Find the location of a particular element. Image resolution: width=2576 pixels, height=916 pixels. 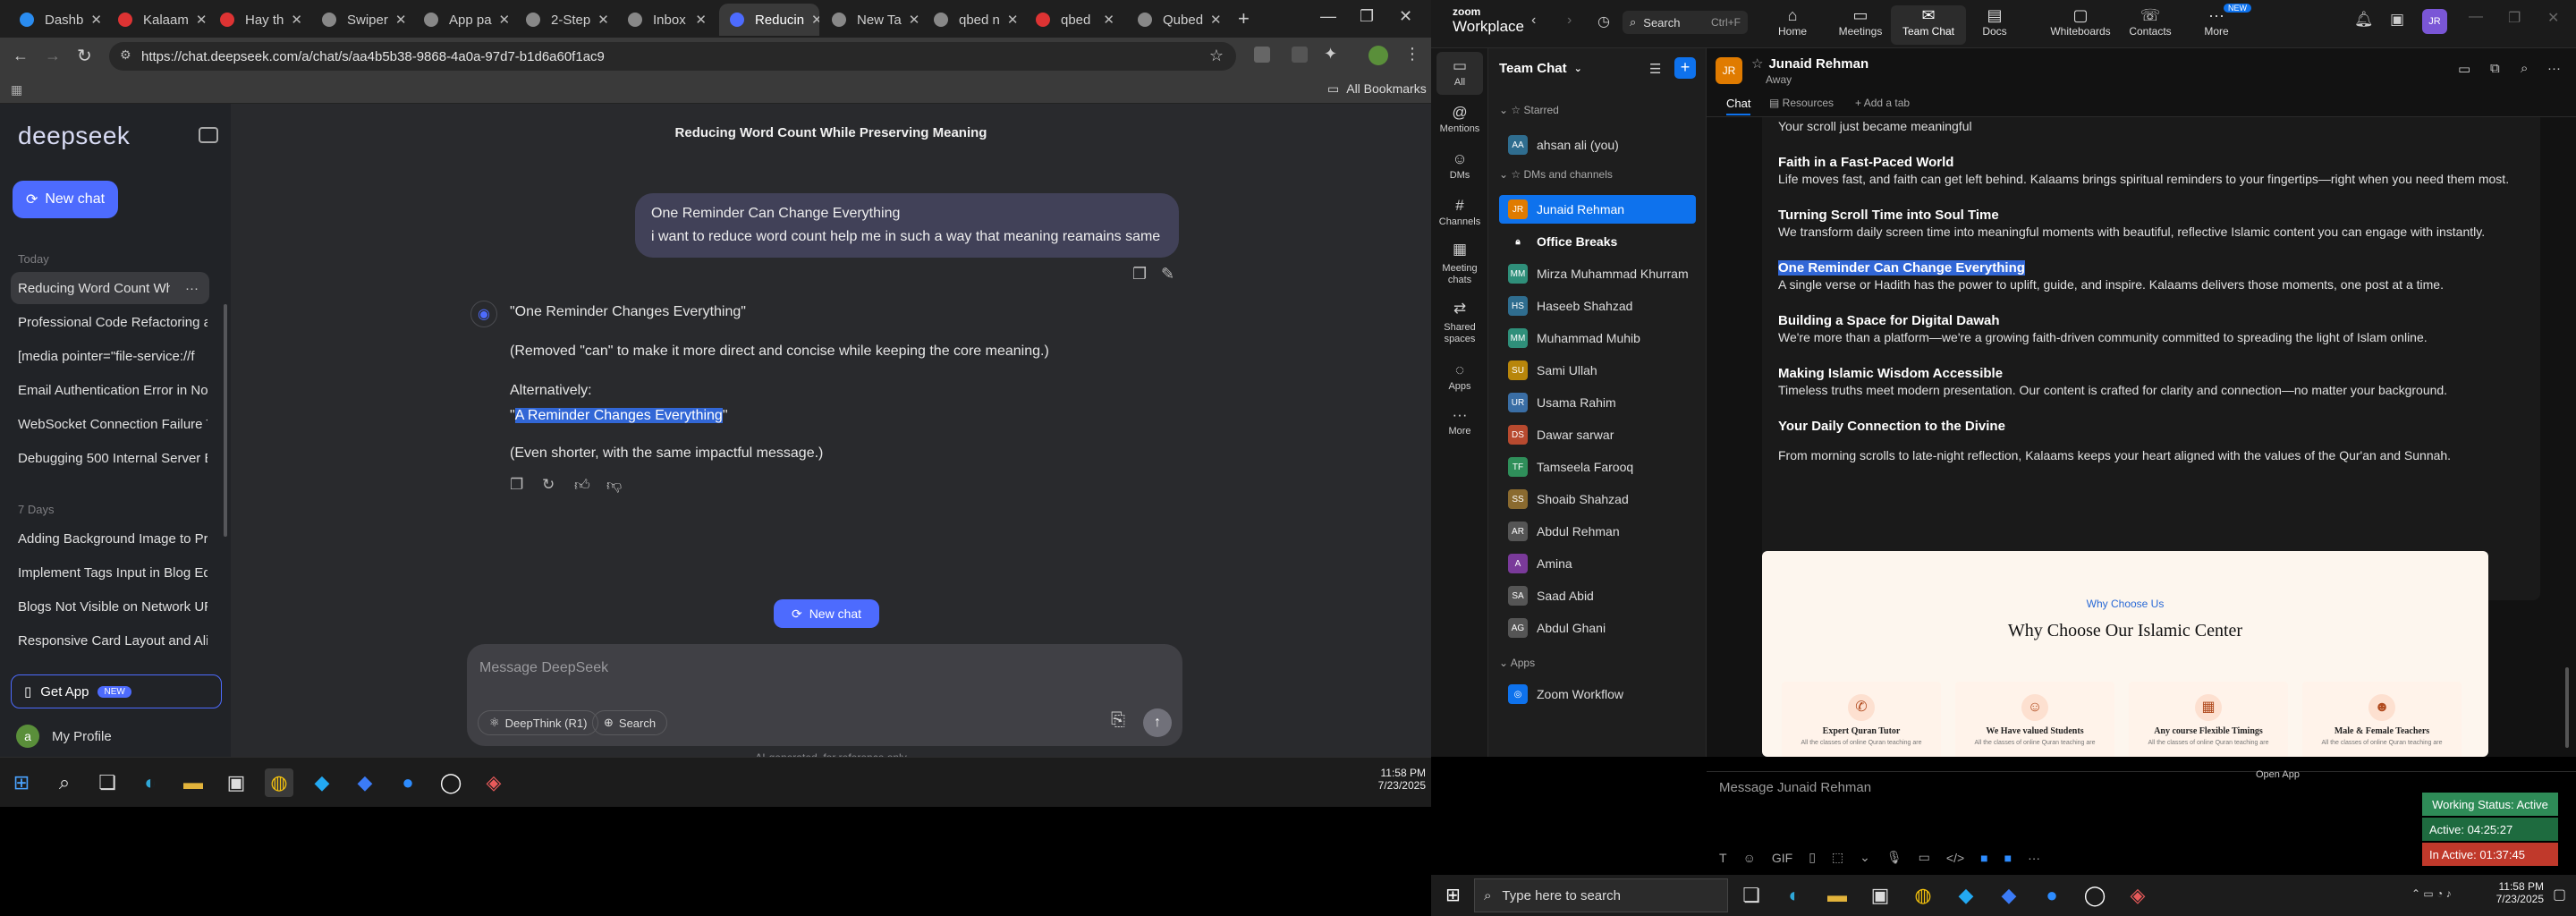

gif-icon: GIF is located at coordinates (1782, 858).